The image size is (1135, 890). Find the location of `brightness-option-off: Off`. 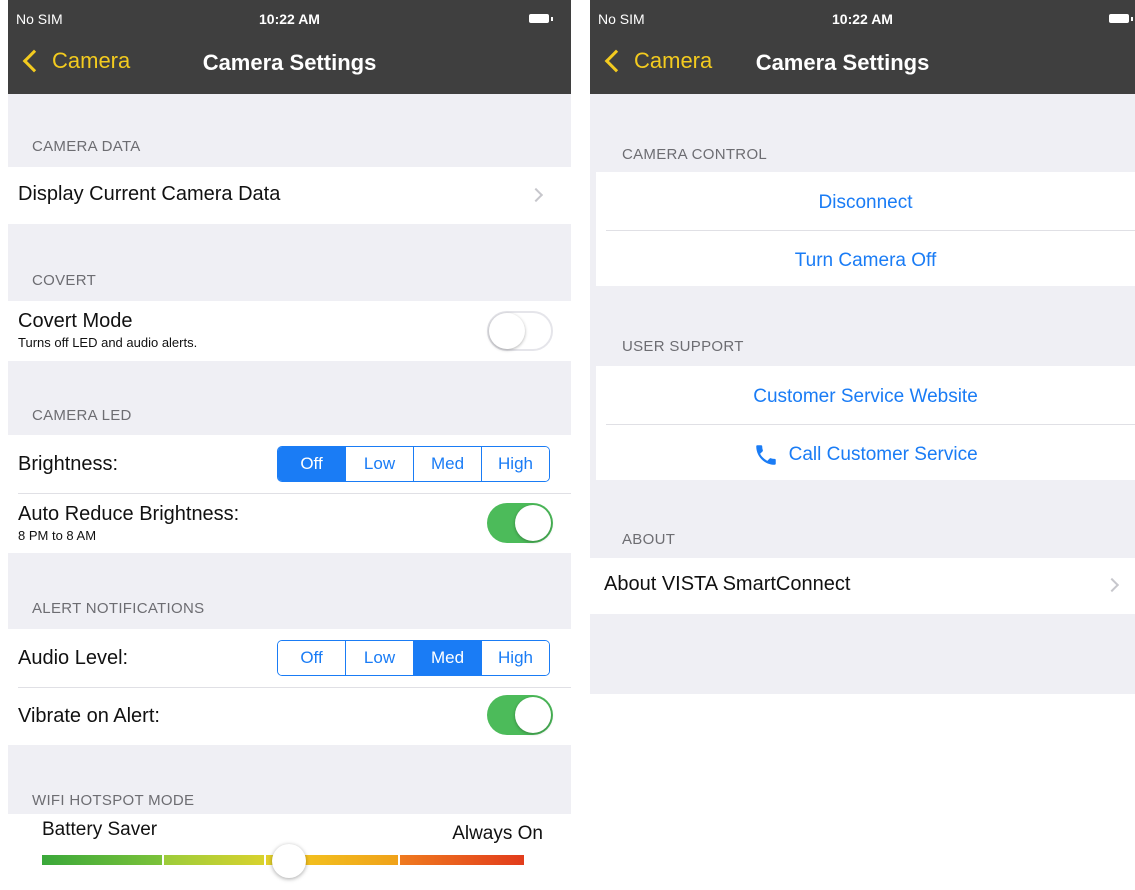

brightness-option-off: Off is located at coordinates (311, 464).